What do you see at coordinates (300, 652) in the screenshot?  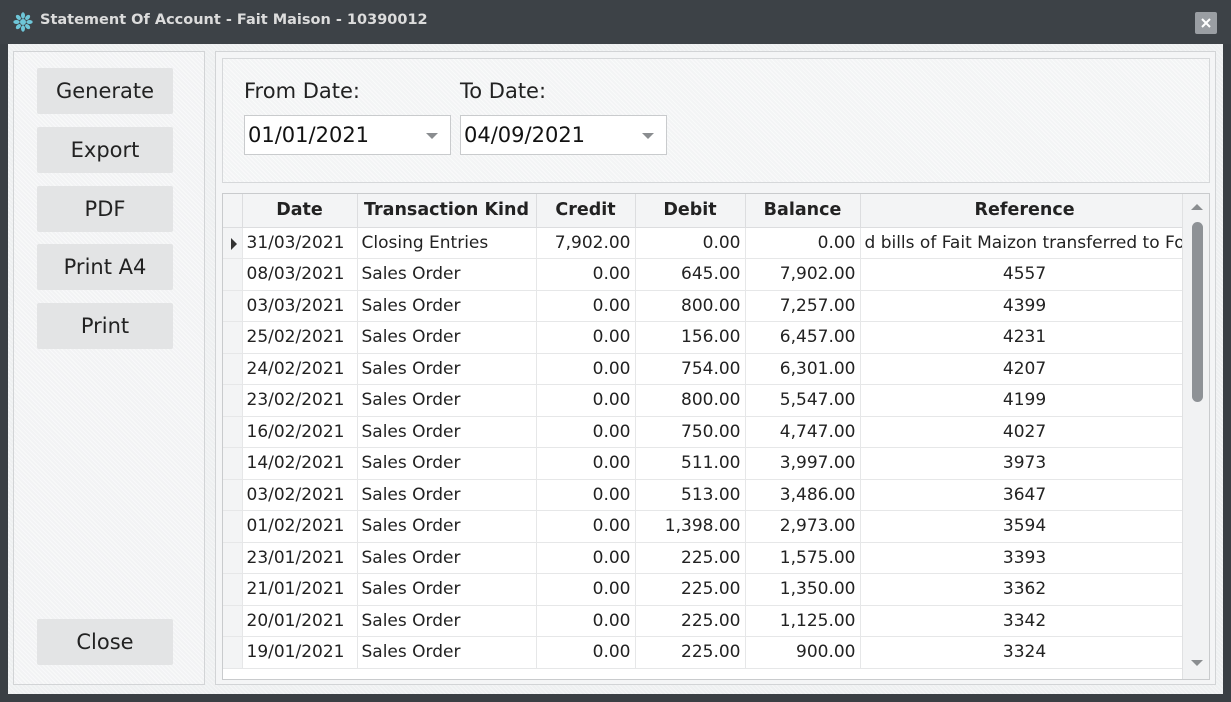 I see `cell-date: 19/01/2021` at bounding box center [300, 652].